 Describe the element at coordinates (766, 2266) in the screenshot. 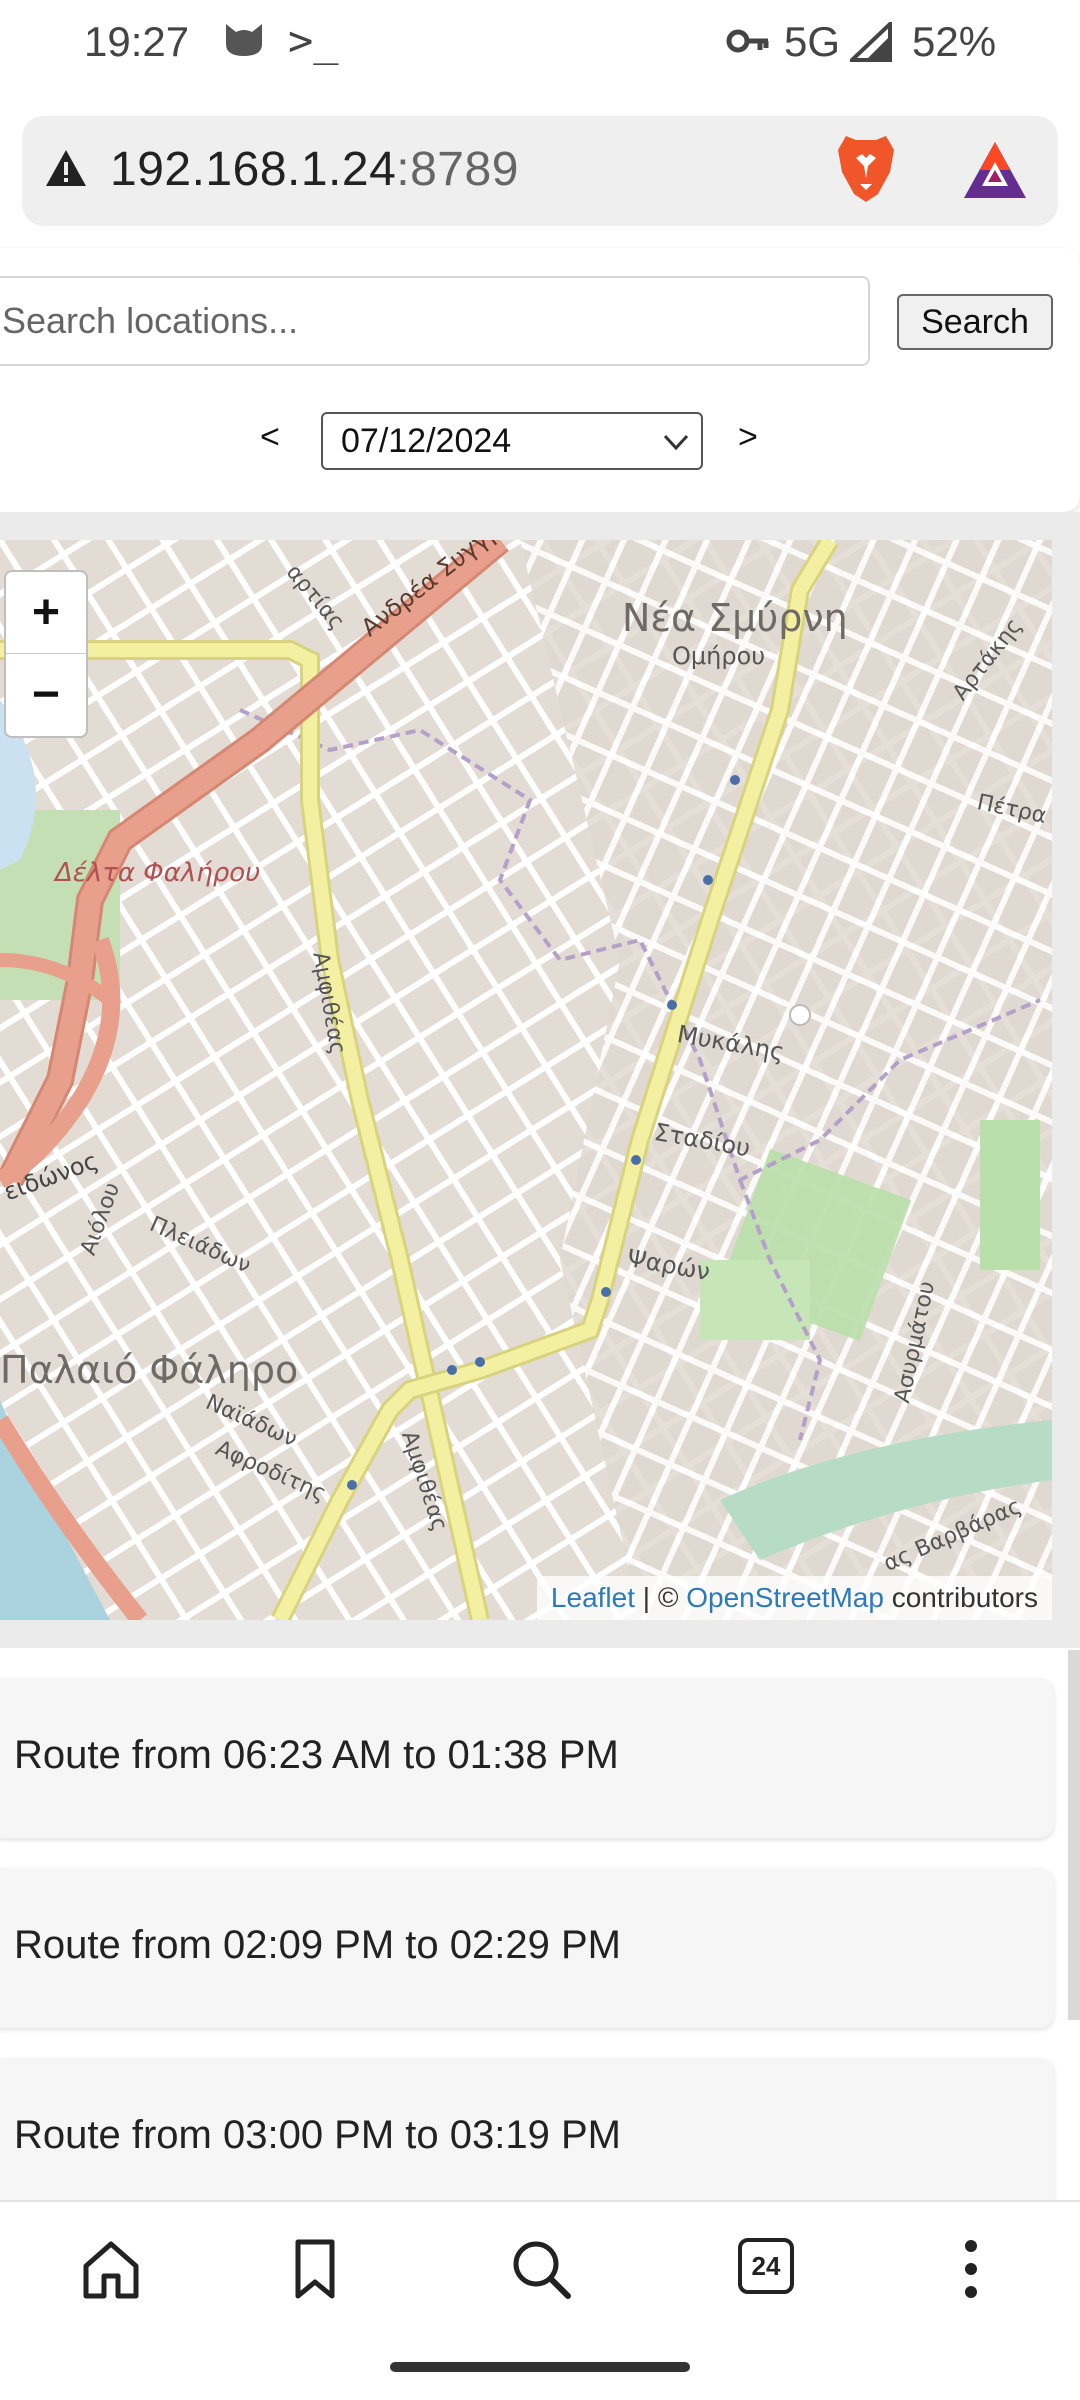

I see `tab-count: 24` at that location.